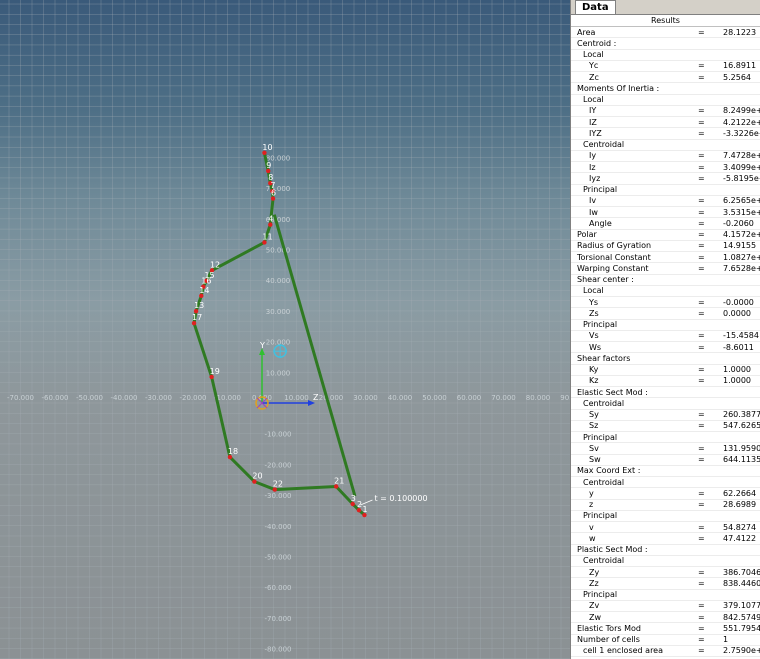 The image size is (760, 659). Describe the element at coordinates (665, 280) in the screenshot. I see `result-row: Shear center :` at that location.